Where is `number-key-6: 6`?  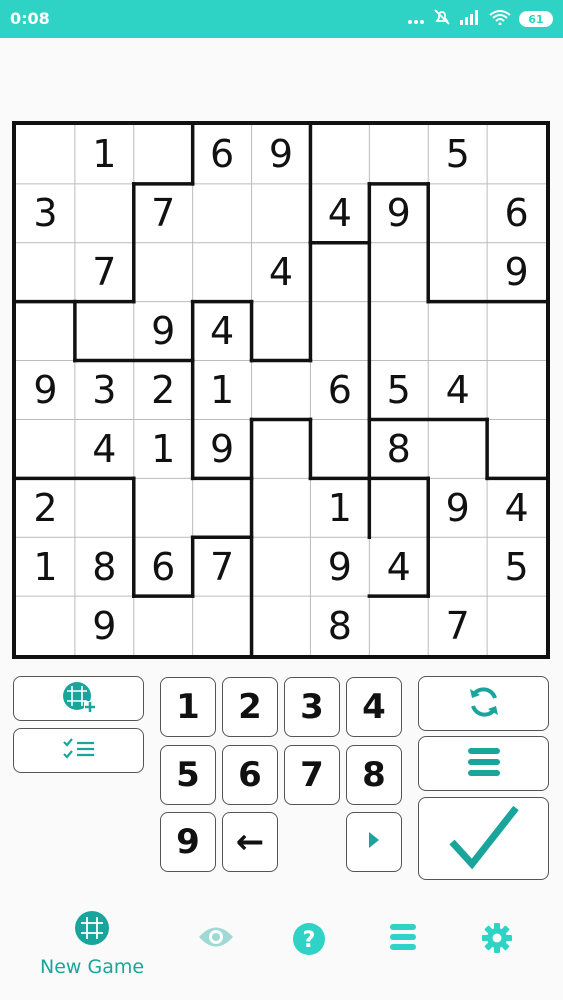 number-key-6: 6 is located at coordinates (250, 775).